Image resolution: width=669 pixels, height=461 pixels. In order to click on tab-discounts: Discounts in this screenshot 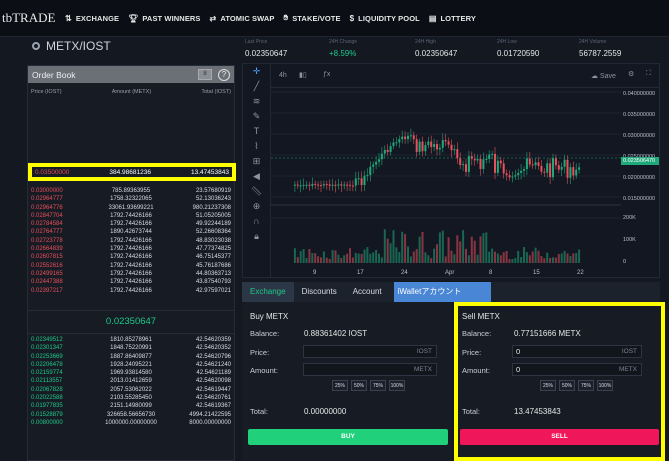, I will do `click(319, 292)`.